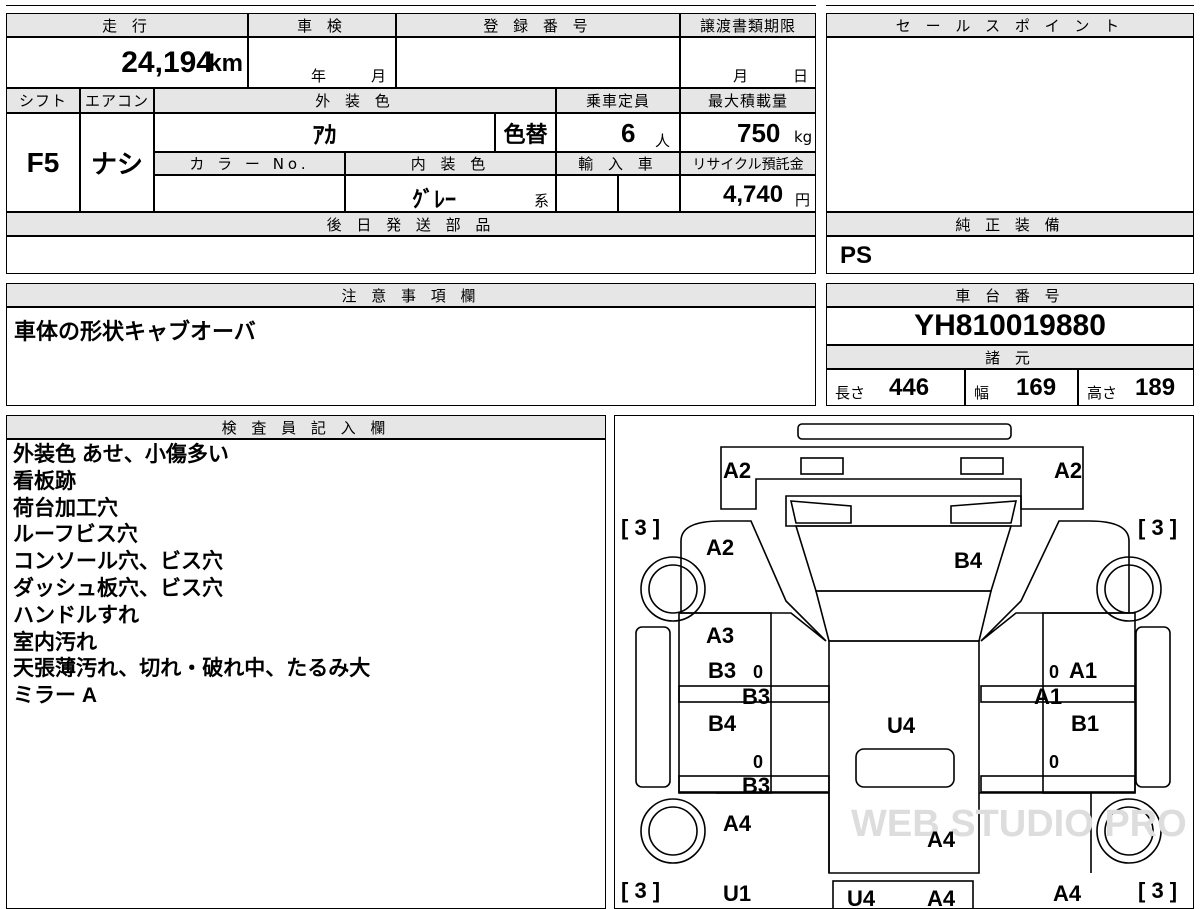  I want to click on inspector-line: ダッシュ板穴、ビス穴, so click(118, 588).